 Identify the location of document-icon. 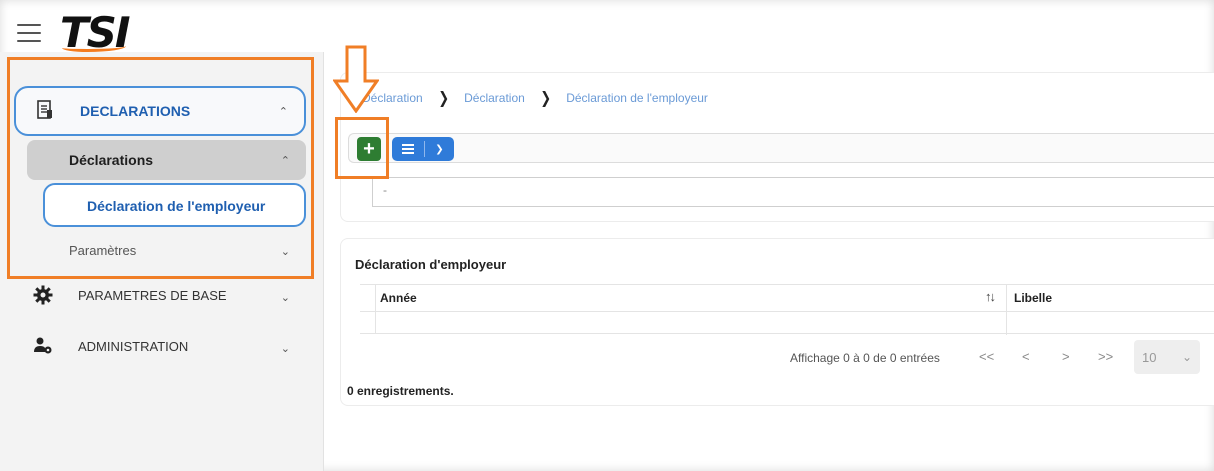
(45, 110).